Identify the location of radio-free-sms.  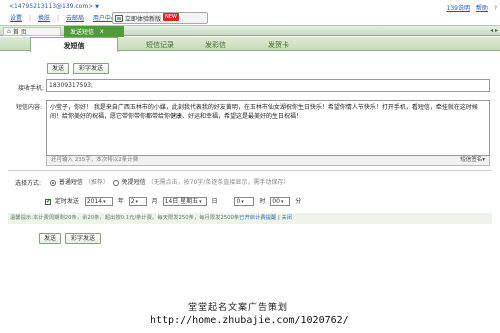
(115, 182).